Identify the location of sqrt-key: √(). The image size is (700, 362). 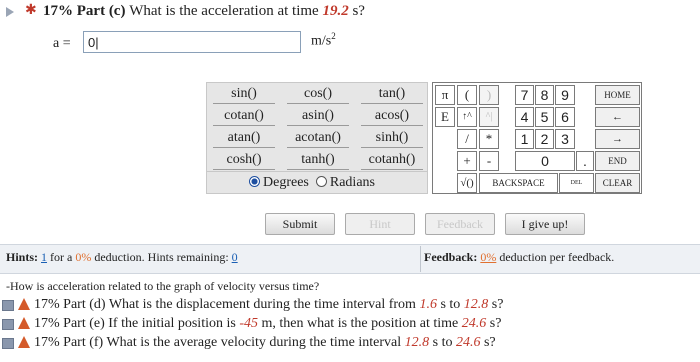
(467, 183).